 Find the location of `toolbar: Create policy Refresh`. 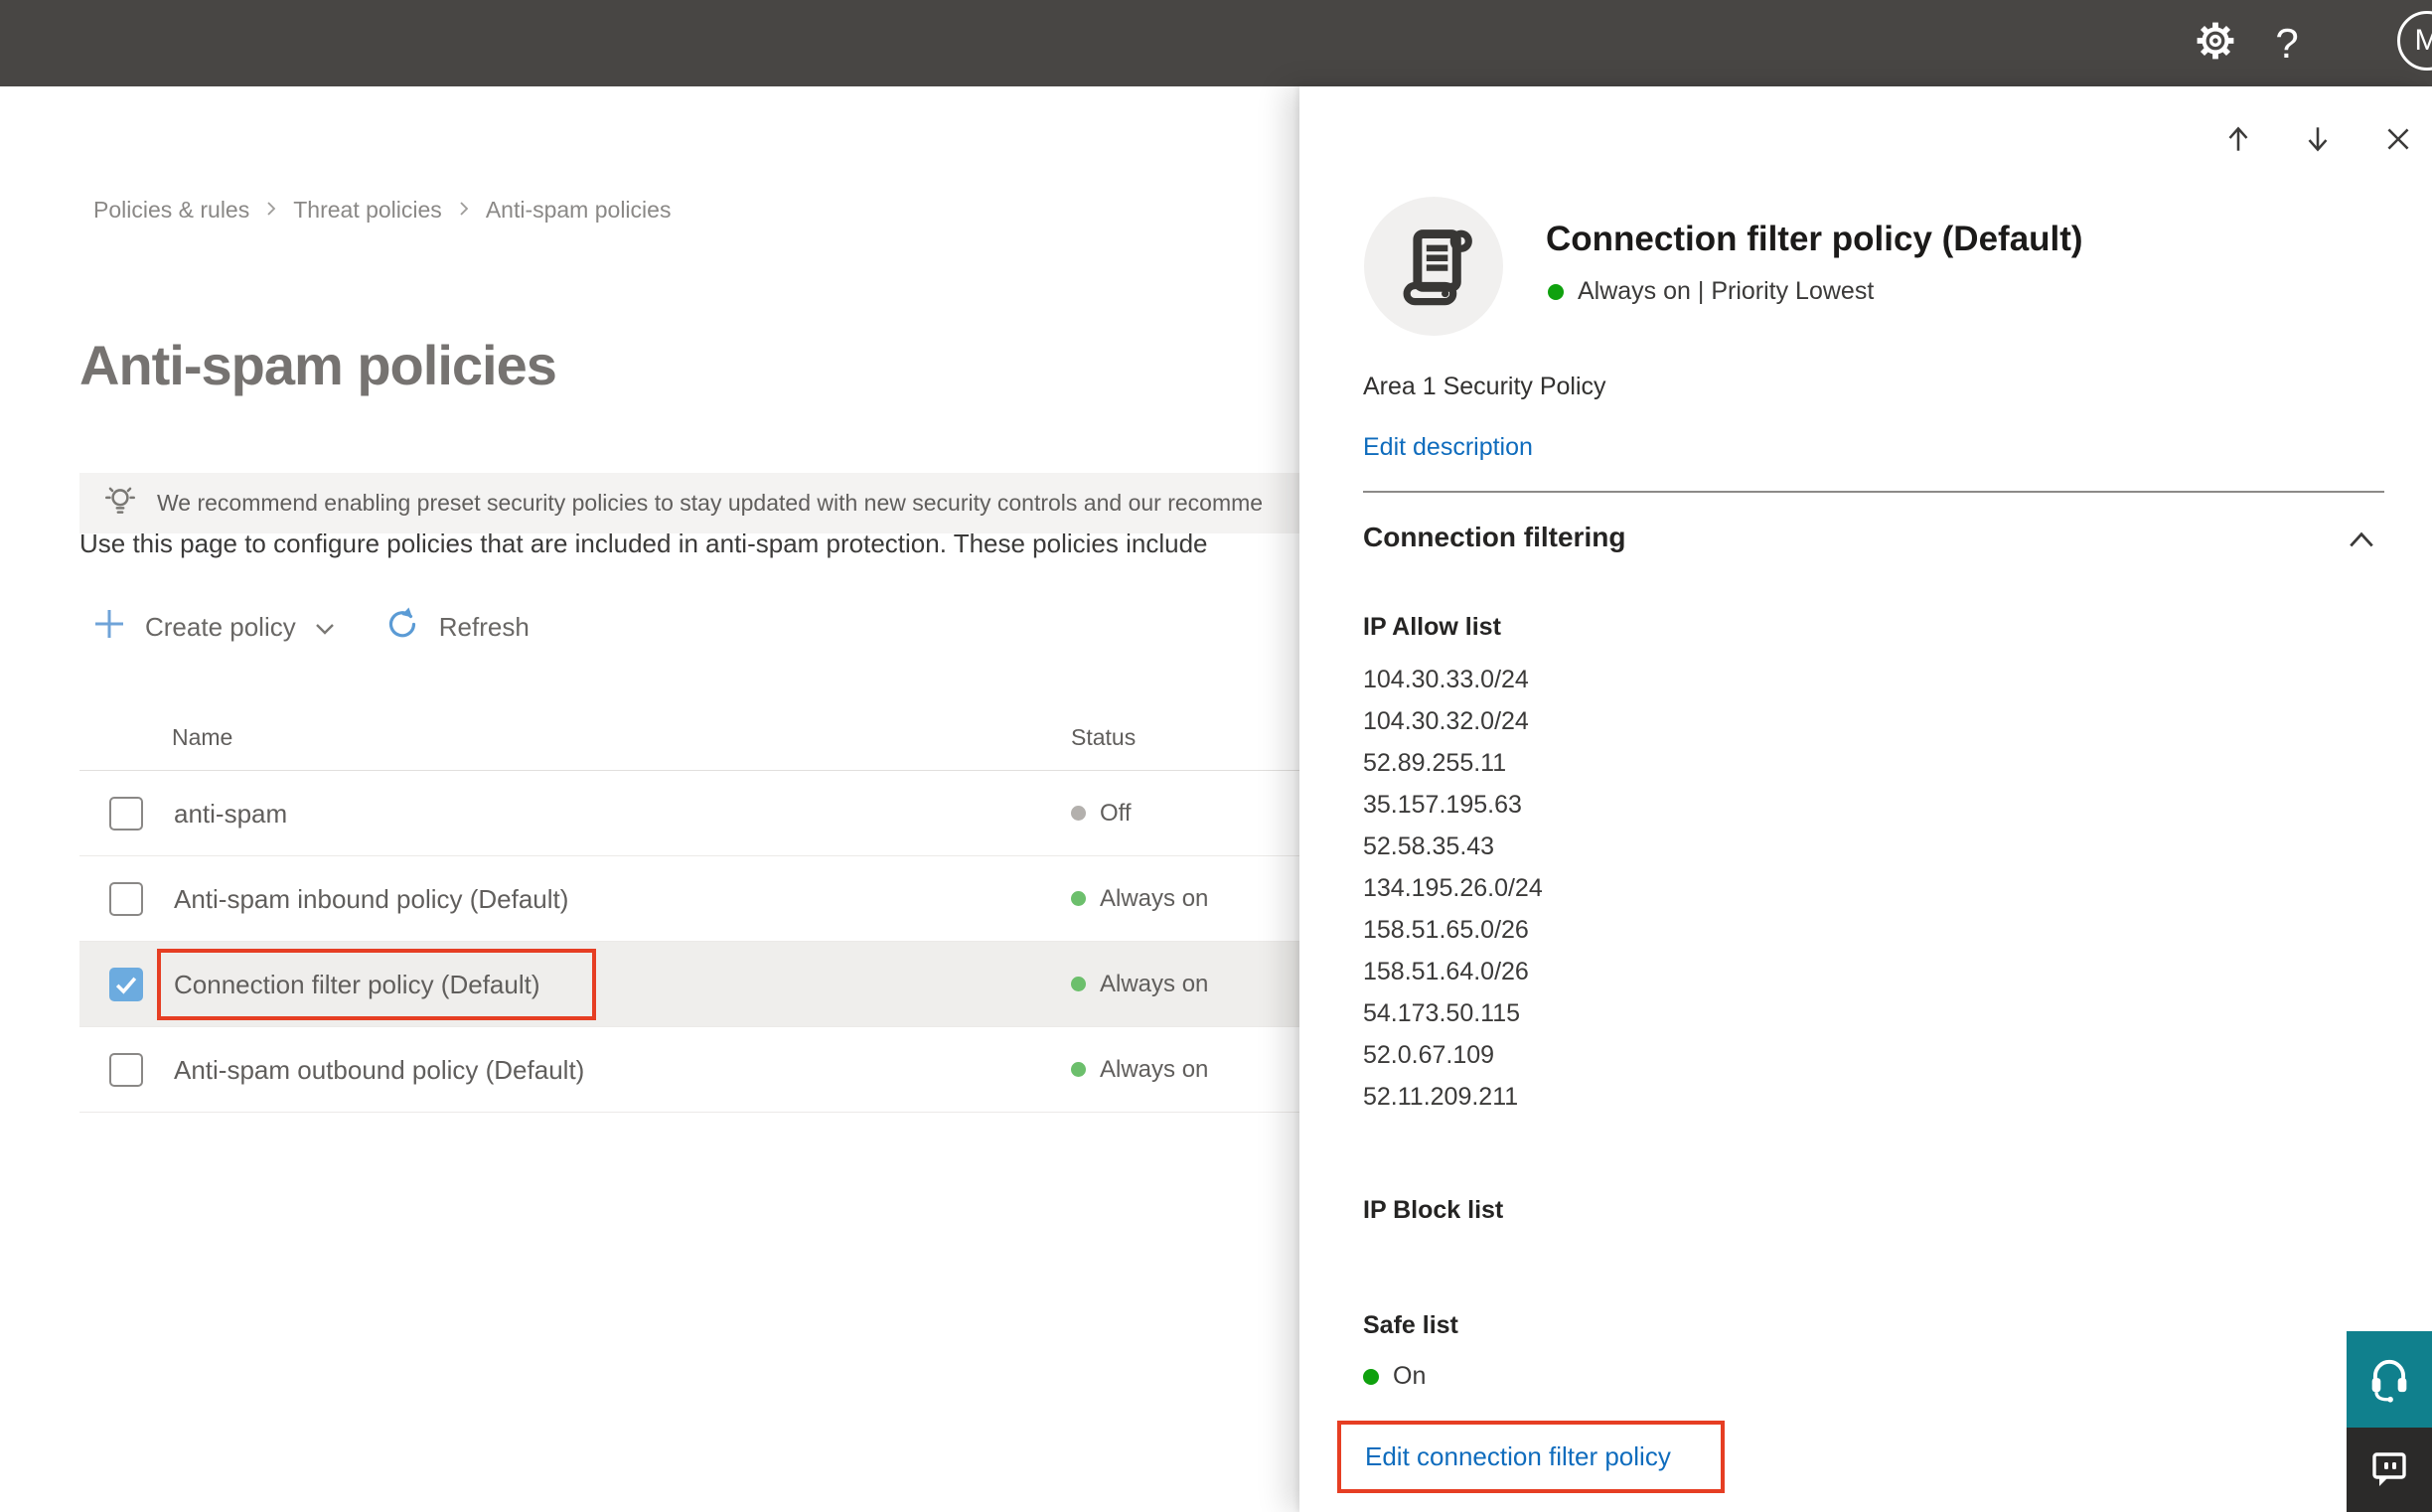

toolbar: Create policy Refresh is located at coordinates (310, 627).